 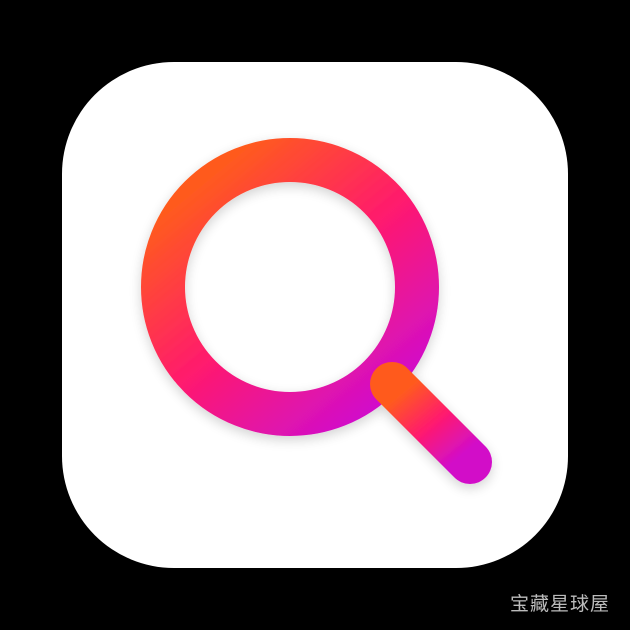 What do you see at coordinates (559, 604) in the screenshot?
I see `watermark-text: 宝藏星球屋` at bounding box center [559, 604].